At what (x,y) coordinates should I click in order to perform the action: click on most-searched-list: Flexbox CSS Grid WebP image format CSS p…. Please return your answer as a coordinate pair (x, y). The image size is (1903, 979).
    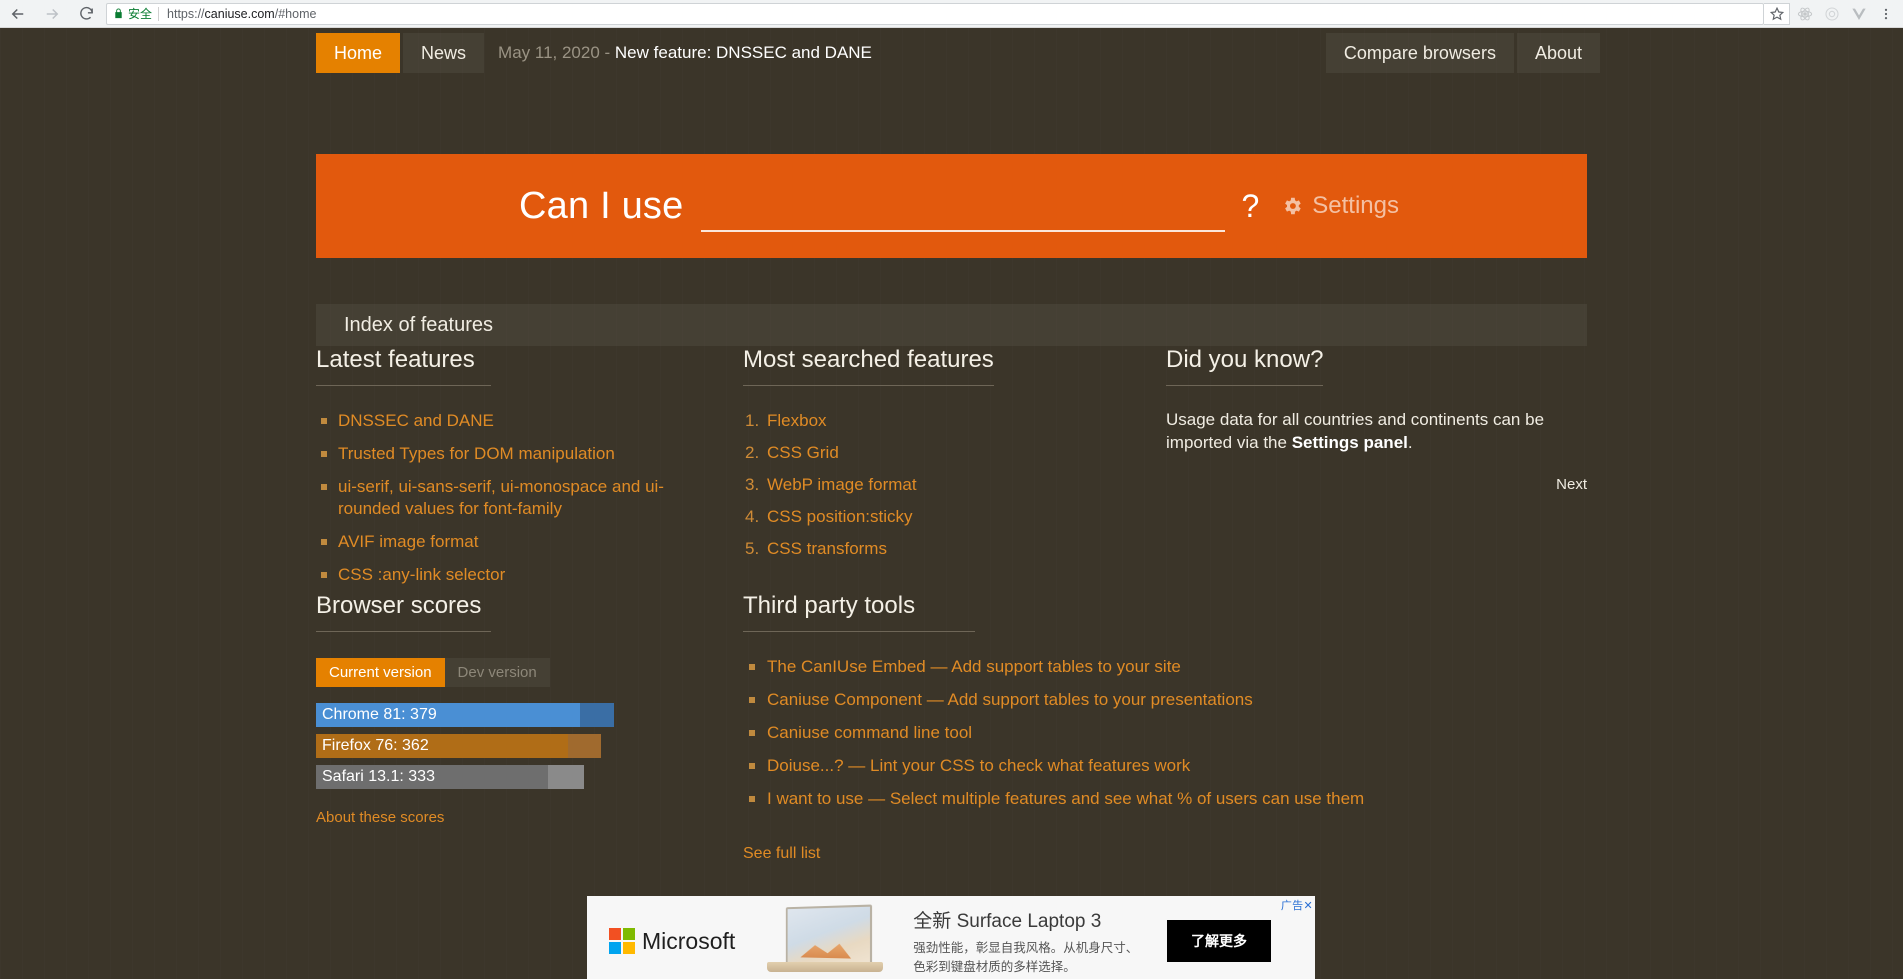
    Looking at the image, I should click on (943, 485).